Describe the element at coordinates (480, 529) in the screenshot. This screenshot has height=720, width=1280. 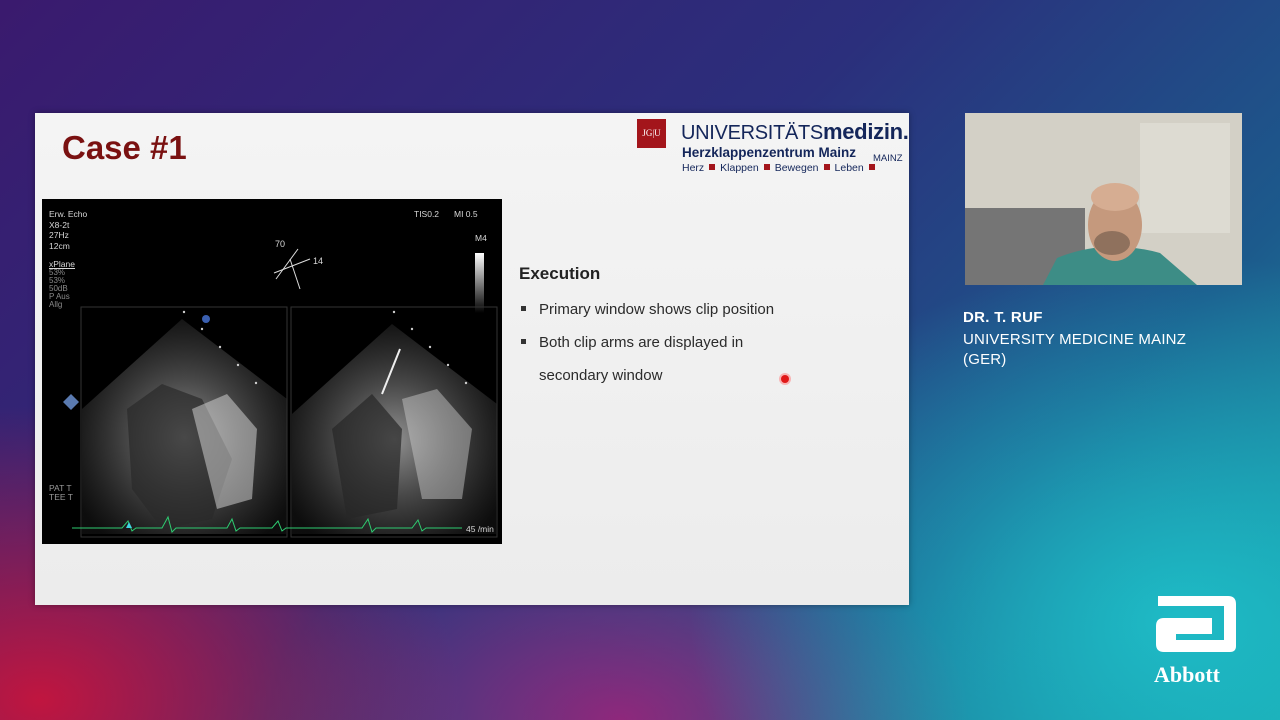
I see `echo-heart-rate: 45 /min` at that location.